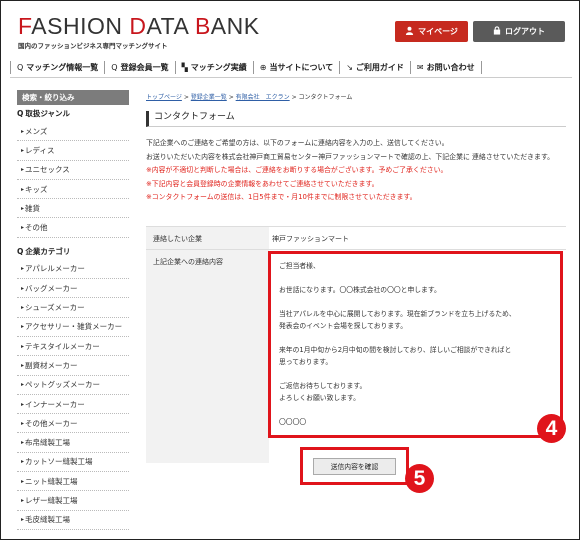 The height and width of the screenshot is (540, 580). Describe the element at coordinates (73, 151) in the screenshot. I see `sidebar-item-genre: ▸ レディス` at that location.